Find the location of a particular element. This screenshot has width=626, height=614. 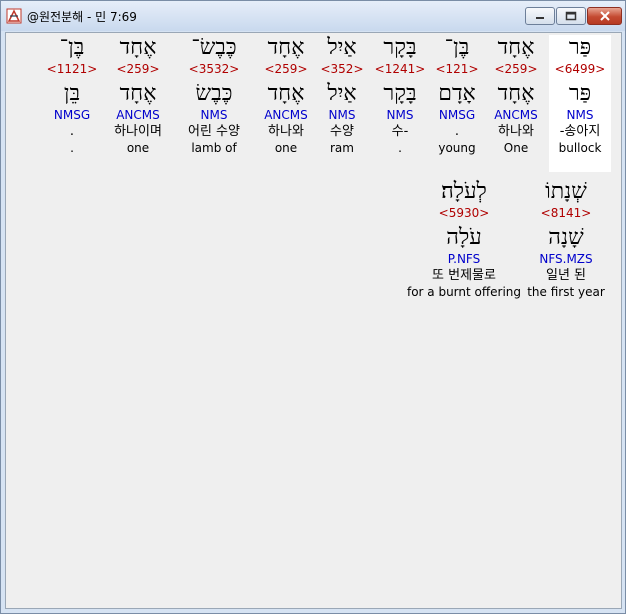

maximize-button is located at coordinates (571, 16).